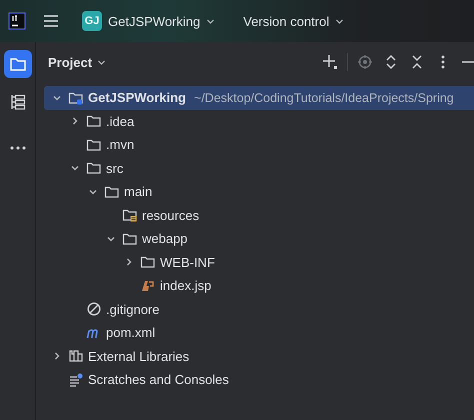 The width and height of the screenshot is (474, 420). Describe the element at coordinates (171, 215) in the screenshot. I see `node-label: resources` at that location.